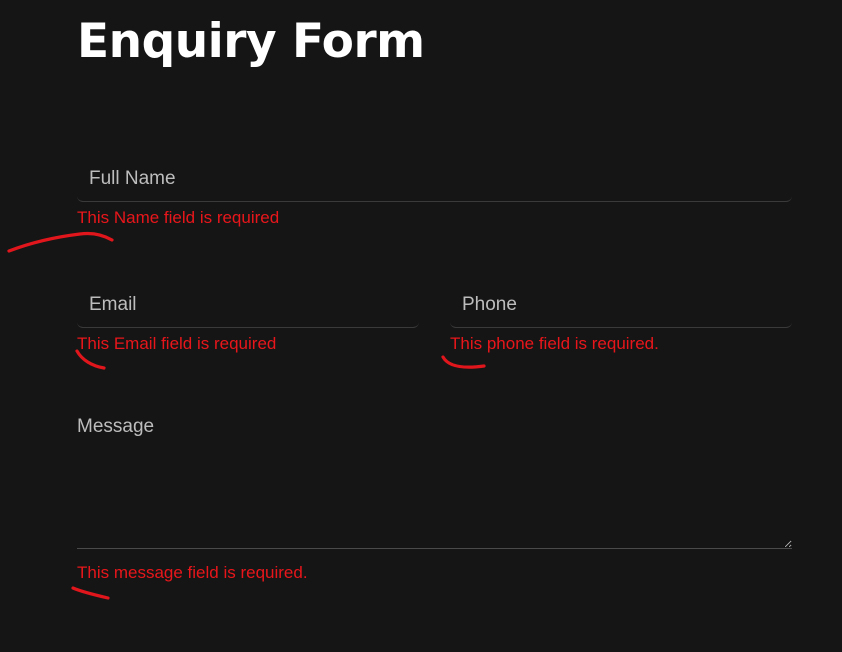  What do you see at coordinates (178, 217) in the screenshot?
I see `name-error-message: This Name field is required` at bounding box center [178, 217].